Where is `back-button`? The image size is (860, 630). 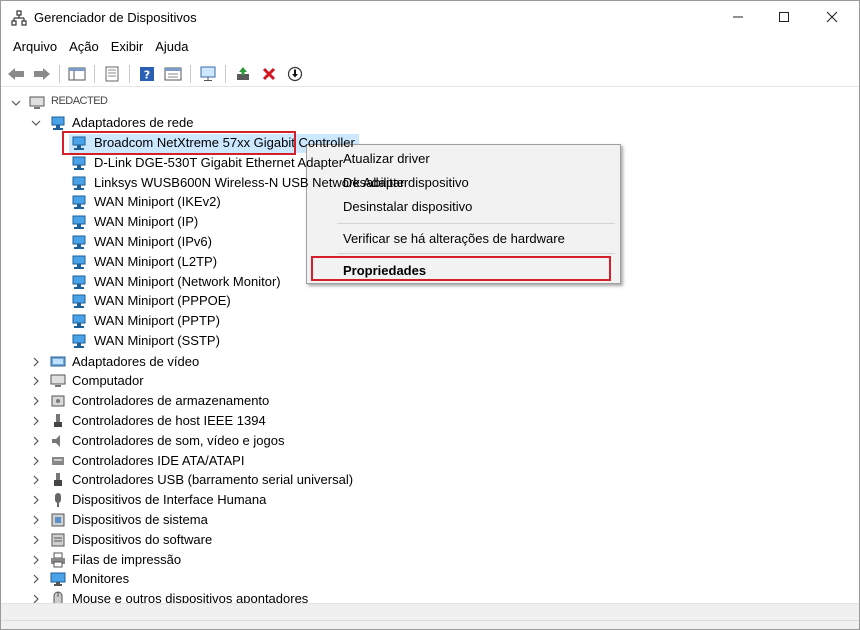
back-button is located at coordinates (16, 74).